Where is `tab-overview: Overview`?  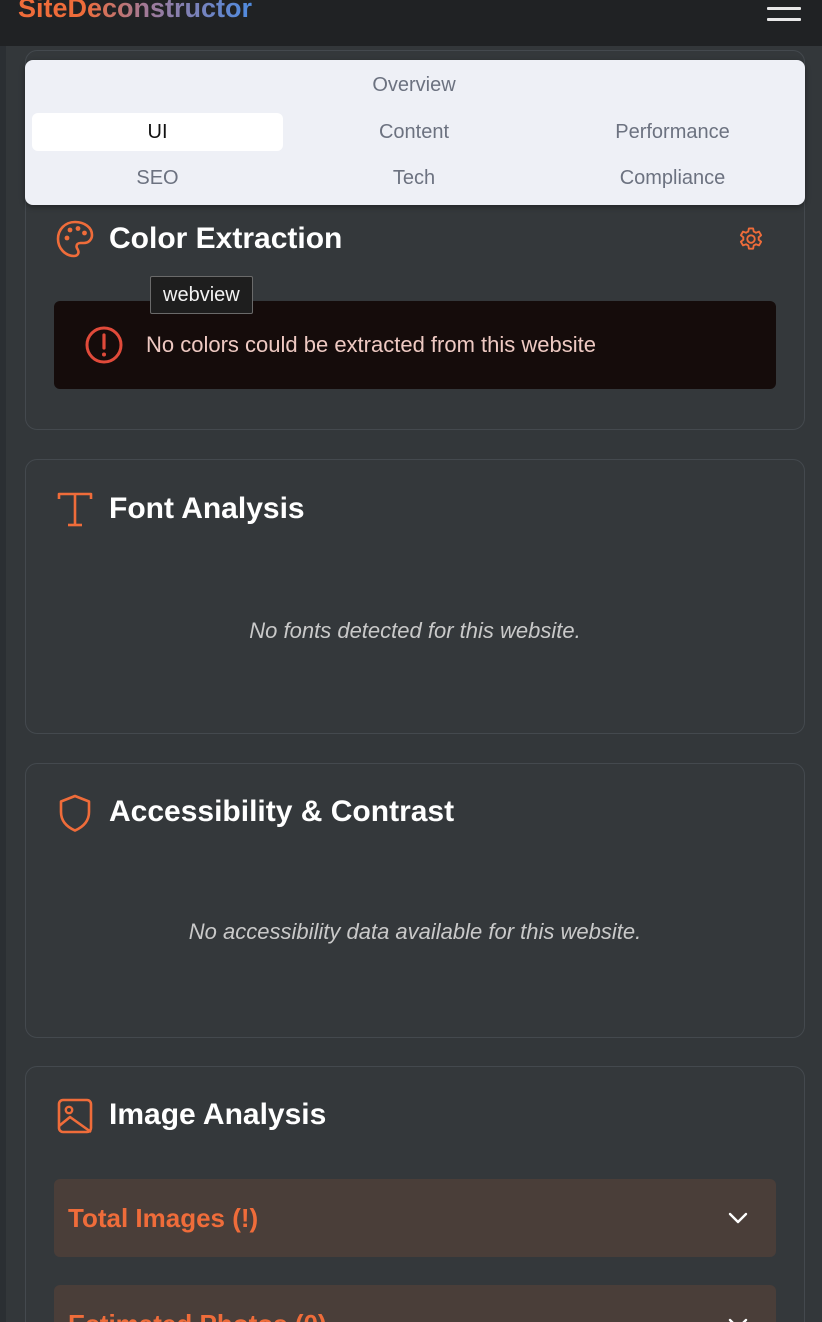
tab-overview: Overview is located at coordinates (414, 85).